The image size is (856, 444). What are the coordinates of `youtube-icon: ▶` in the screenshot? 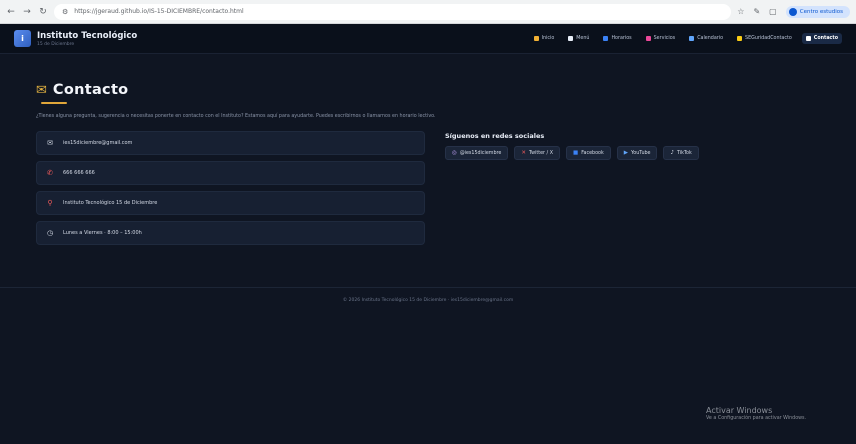 It's located at (625, 153).